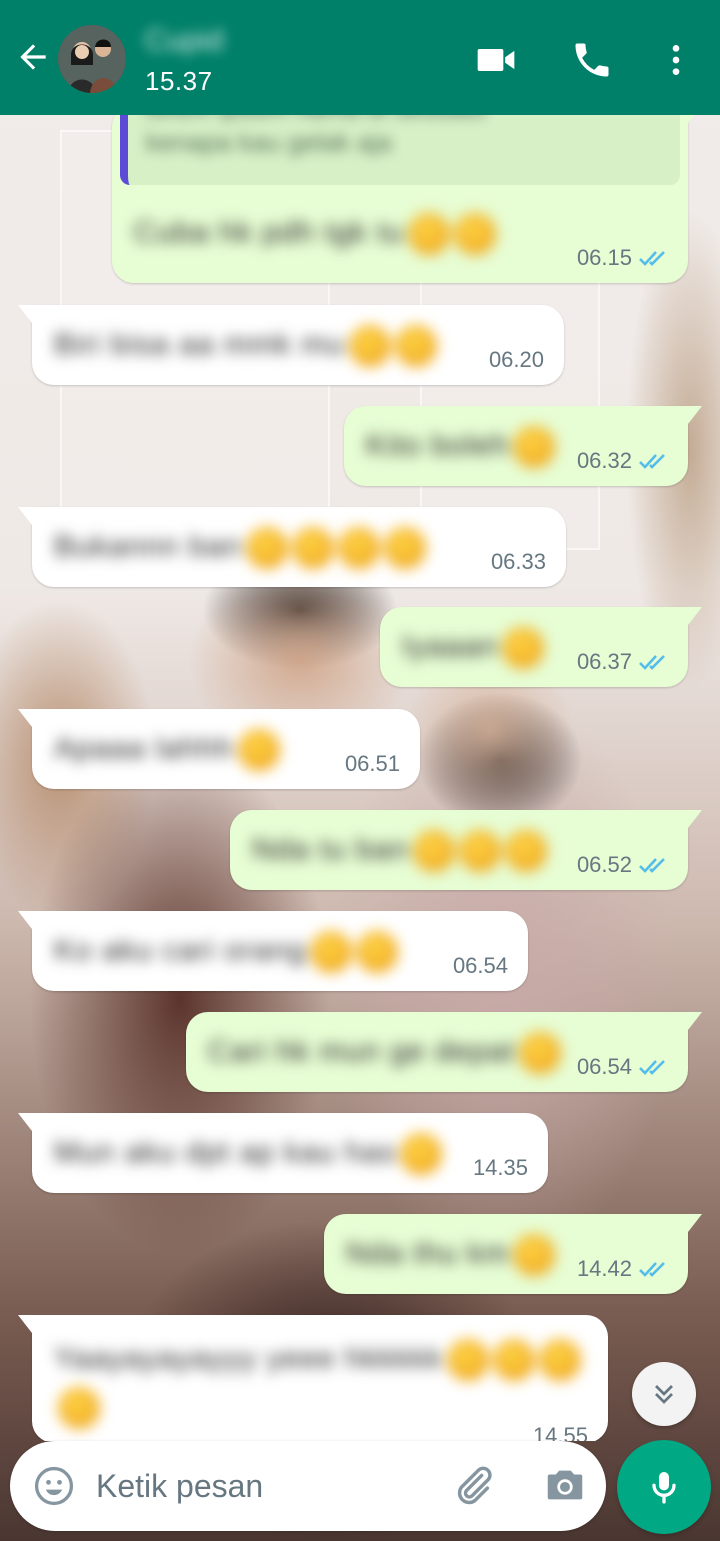 The image size is (720, 1541). I want to click on message-timestamp: 14.55, so click(560, 1432).